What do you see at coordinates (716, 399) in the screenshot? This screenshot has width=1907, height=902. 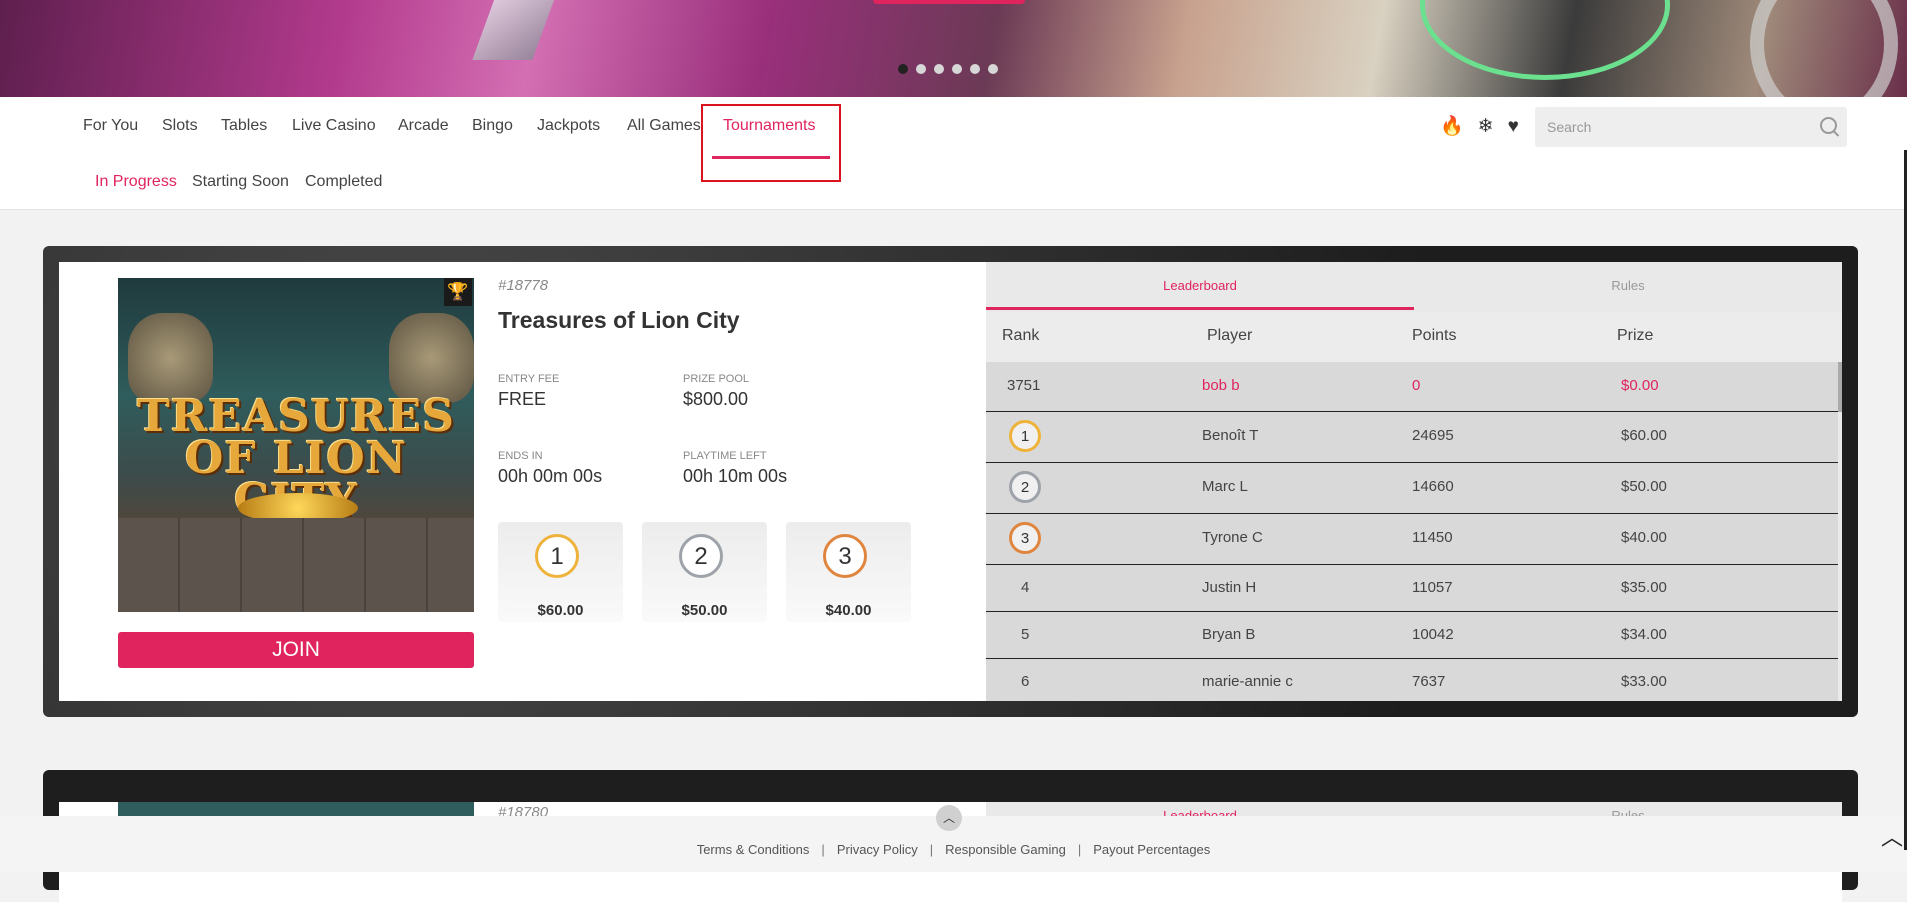 I see `prize-pool-value: $800.00` at bounding box center [716, 399].